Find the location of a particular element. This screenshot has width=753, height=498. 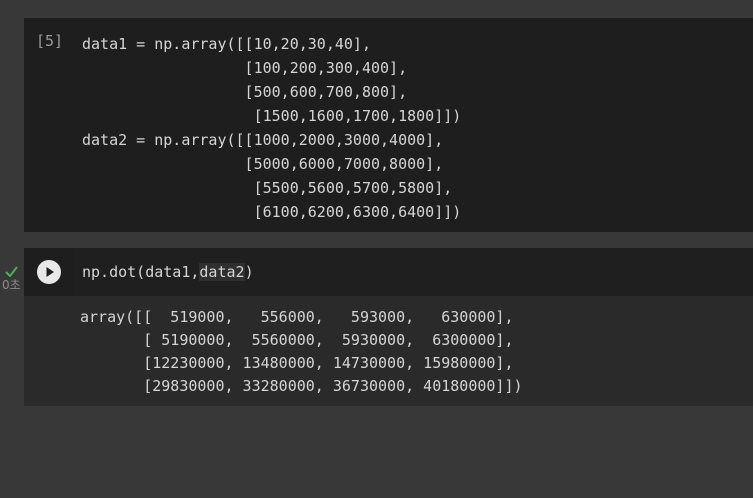

code-editor: np.dot(data1,data2) is located at coordinates (168, 272).